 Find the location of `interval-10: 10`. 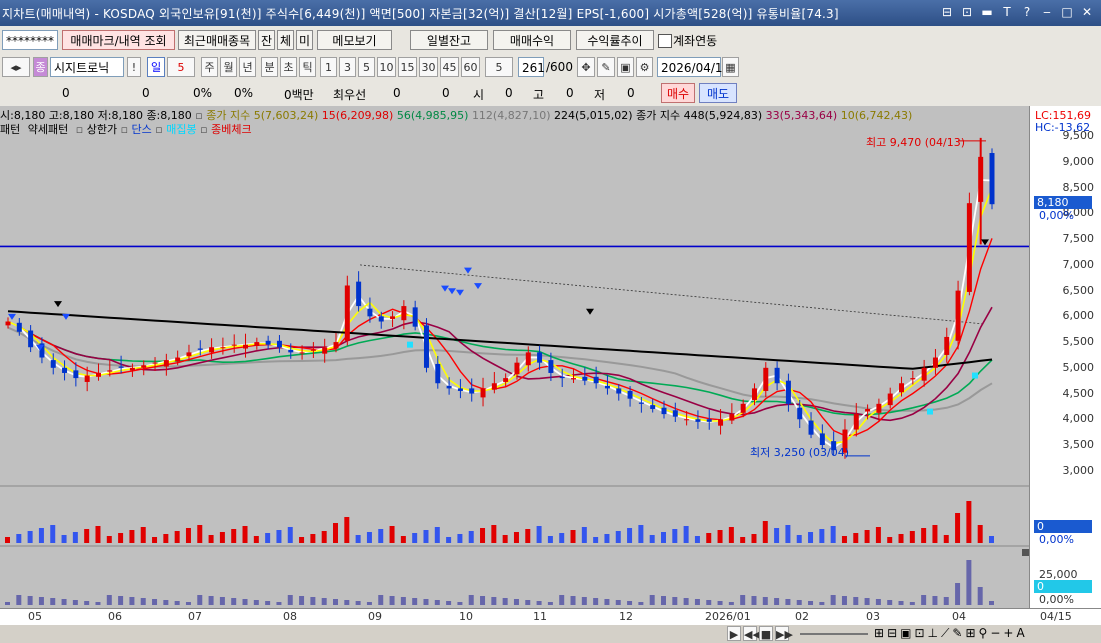

interval-10: 10 is located at coordinates (386, 67).